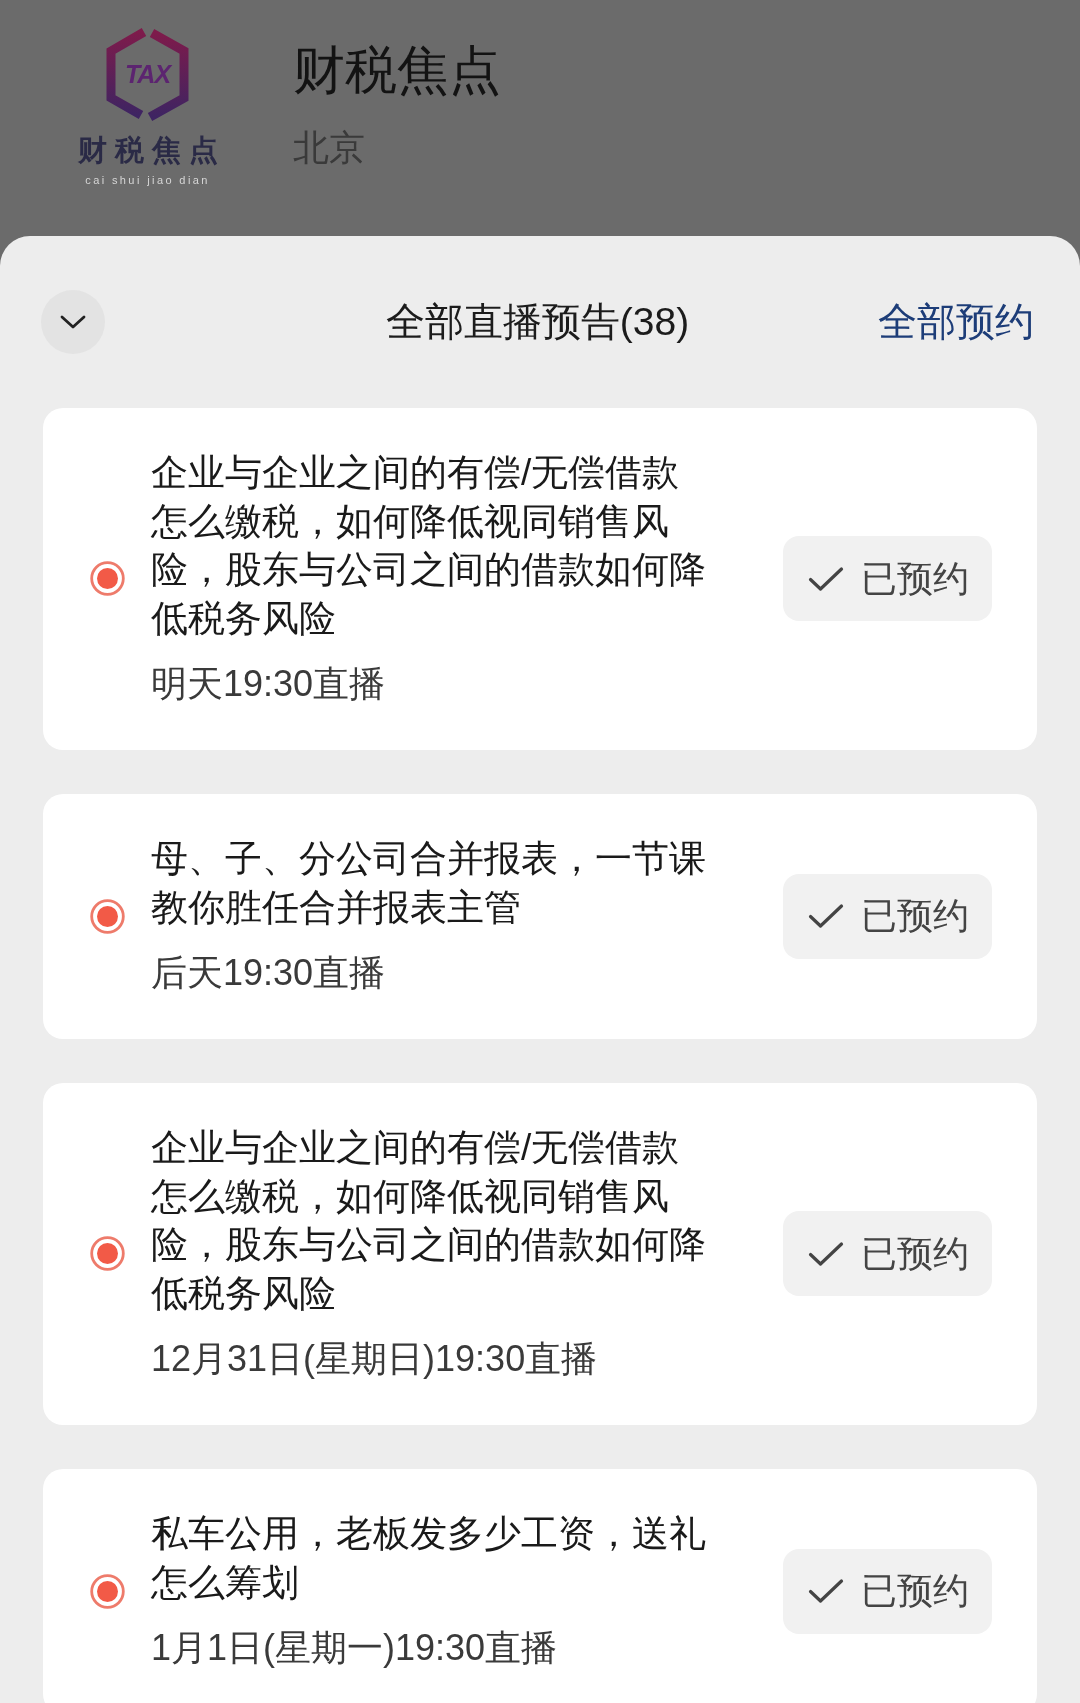 The height and width of the screenshot is (1703, 1080). I want to click on sheet-title: 全部直播预告(38), so click(537, 322).